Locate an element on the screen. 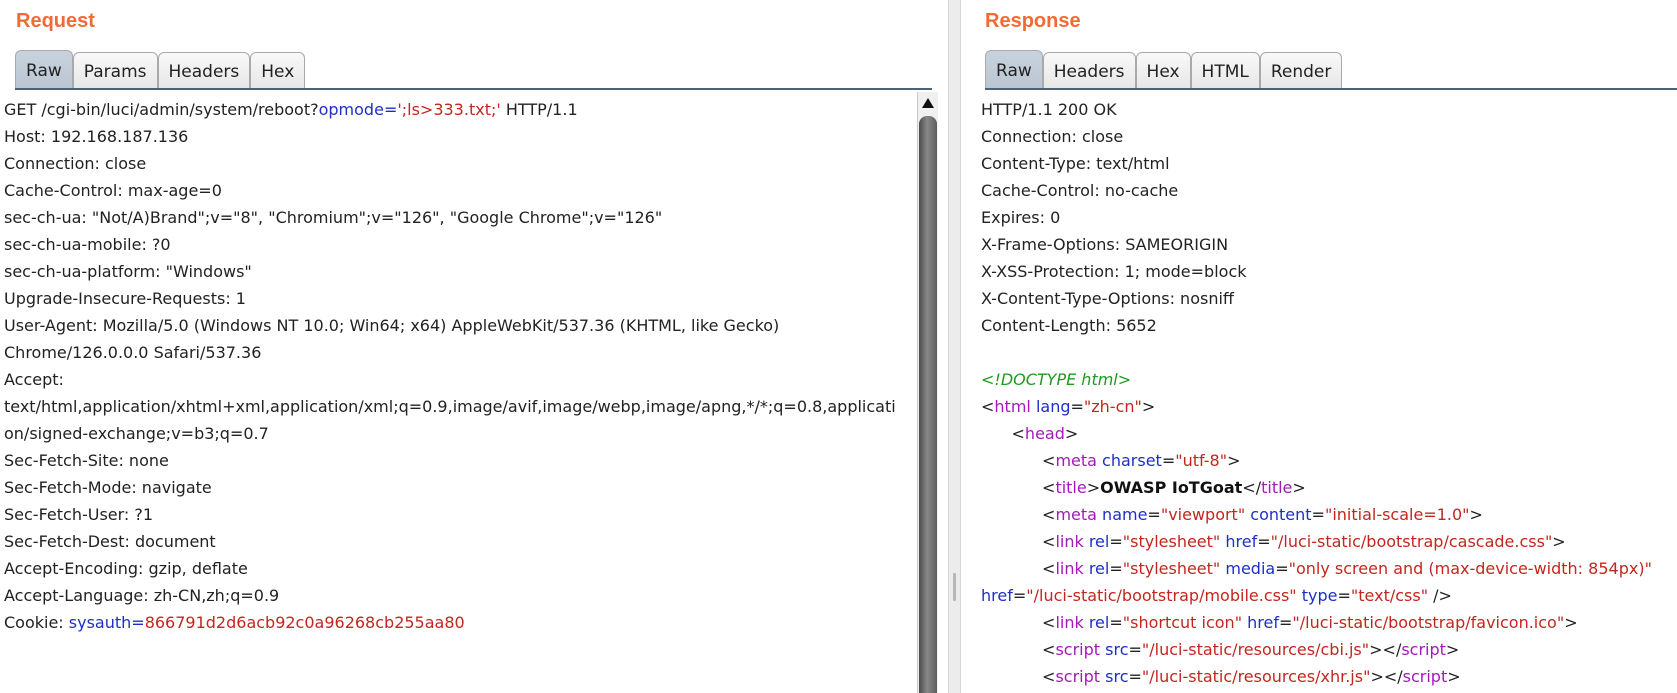 The image size is (1677, 693). text-segment: X-Content-Type-Options: nosniff is located at coordinates (1107, 298).